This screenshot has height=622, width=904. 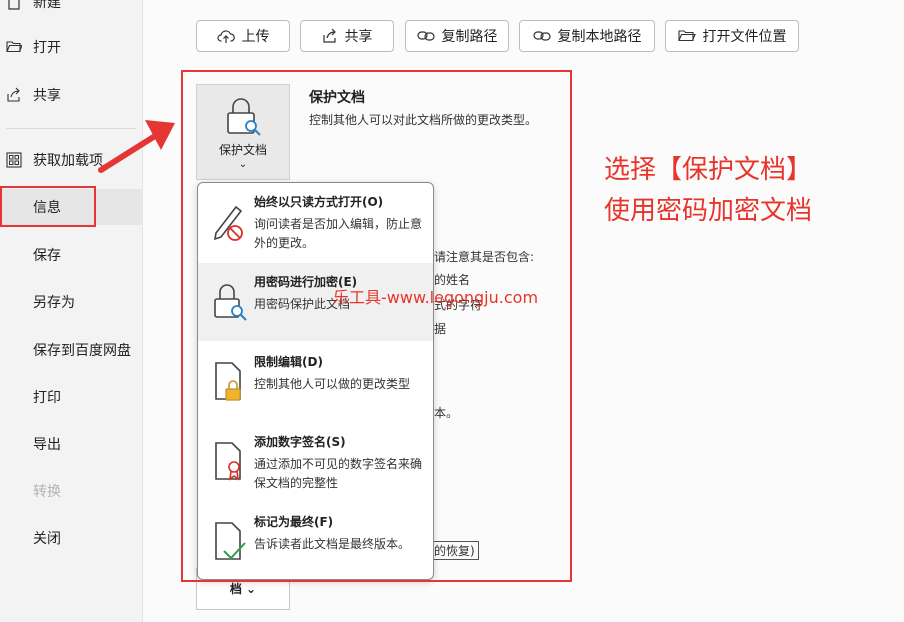 What do you see at coordinates (436, 297) in the screenshot?
I see `watermark: 乐工具-www.legongju.com` at bounding box center [436, 297].